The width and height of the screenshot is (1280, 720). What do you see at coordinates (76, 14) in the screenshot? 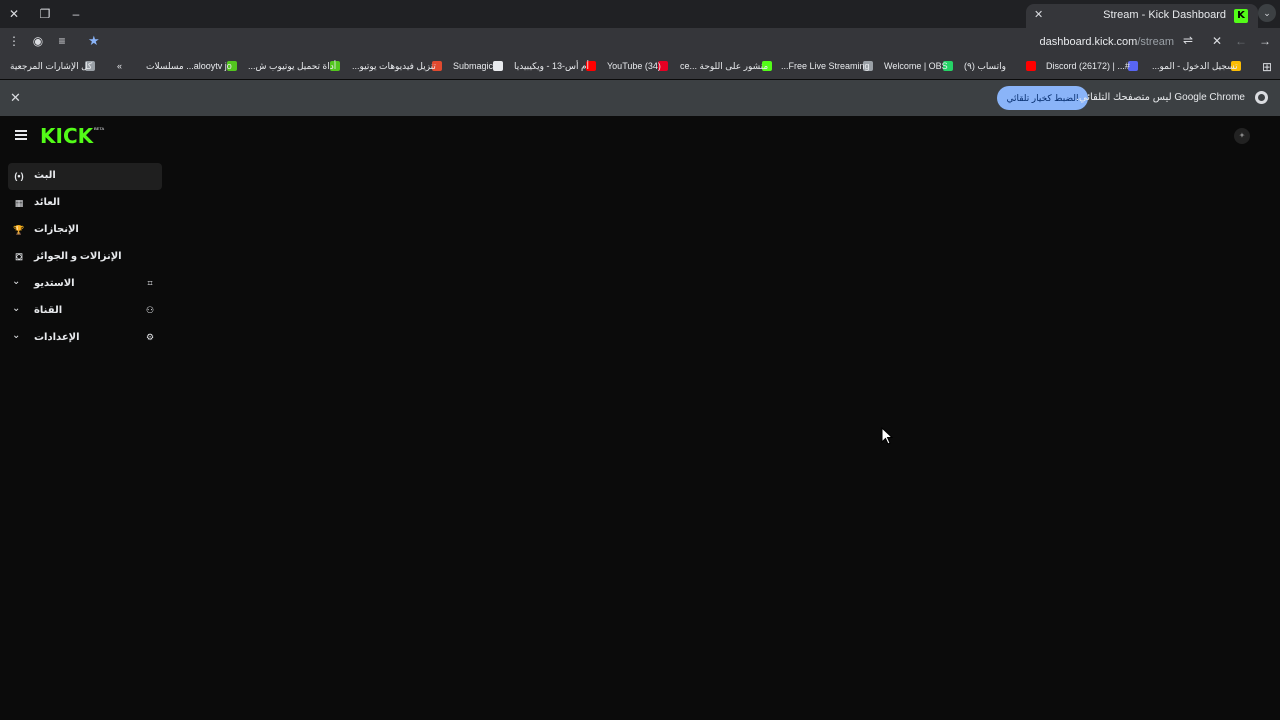
I see `minimize-window-icon: –` at bounding box center [76, 14].